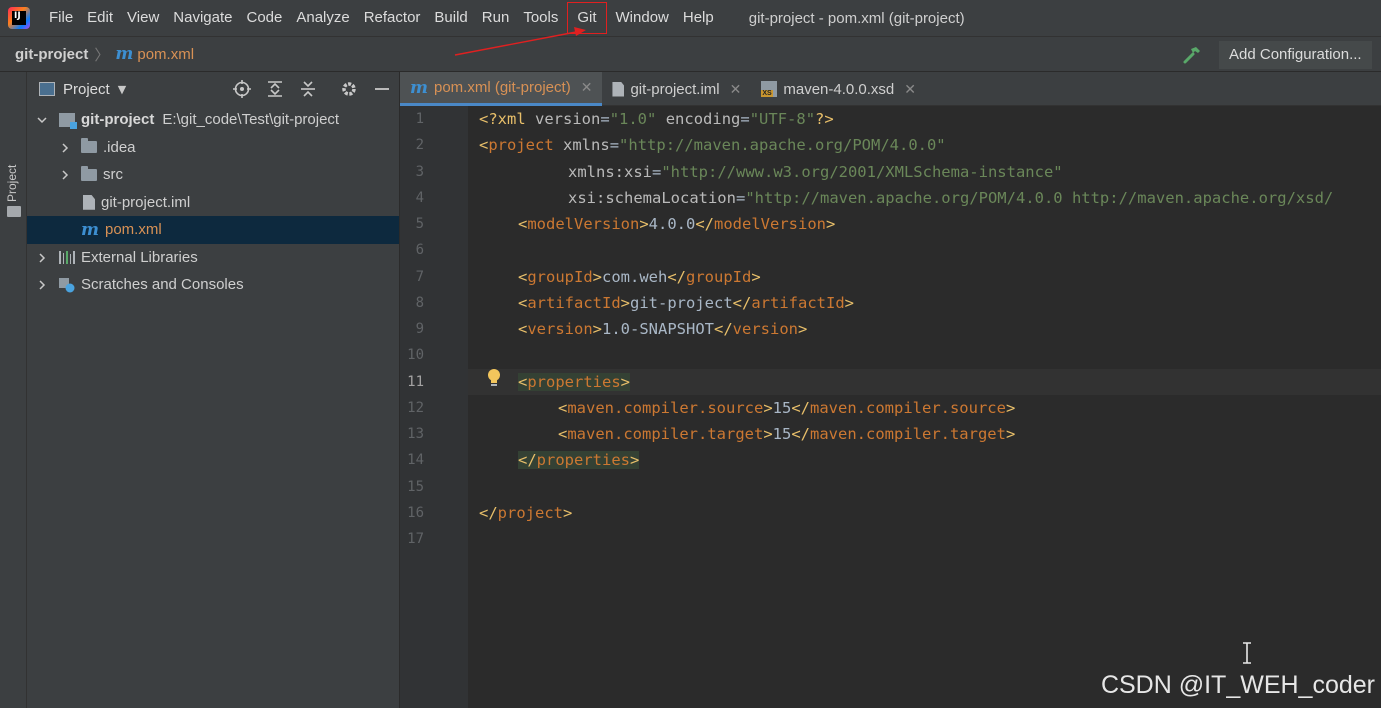 Image resolution: width=1381 pixels, height=708 pixels. What do you see at coordinates (42, 120) in the screenshot?
I see `chevron-down-icon` at bounding box center [42, 120].